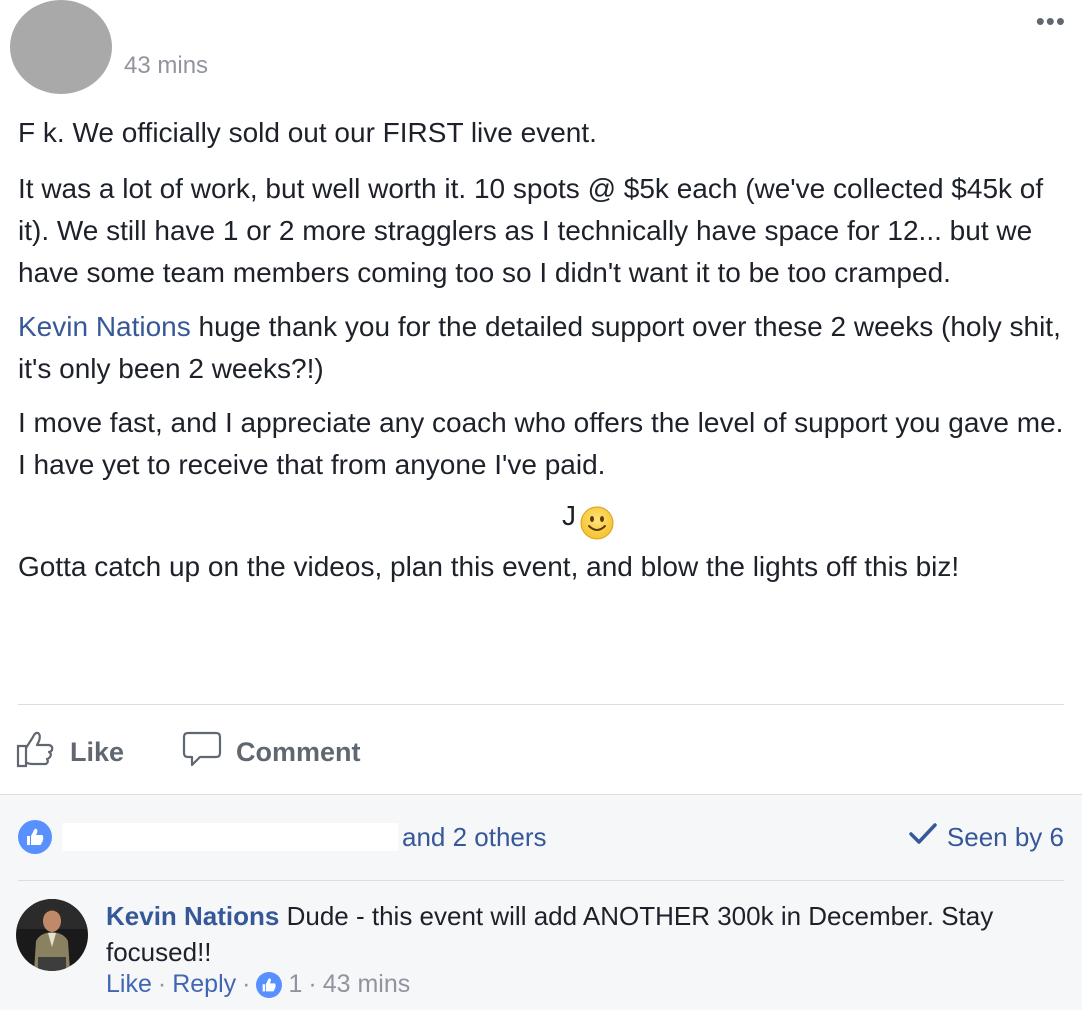  I want to click on more-options-icon: •••, so click(1051, 21).